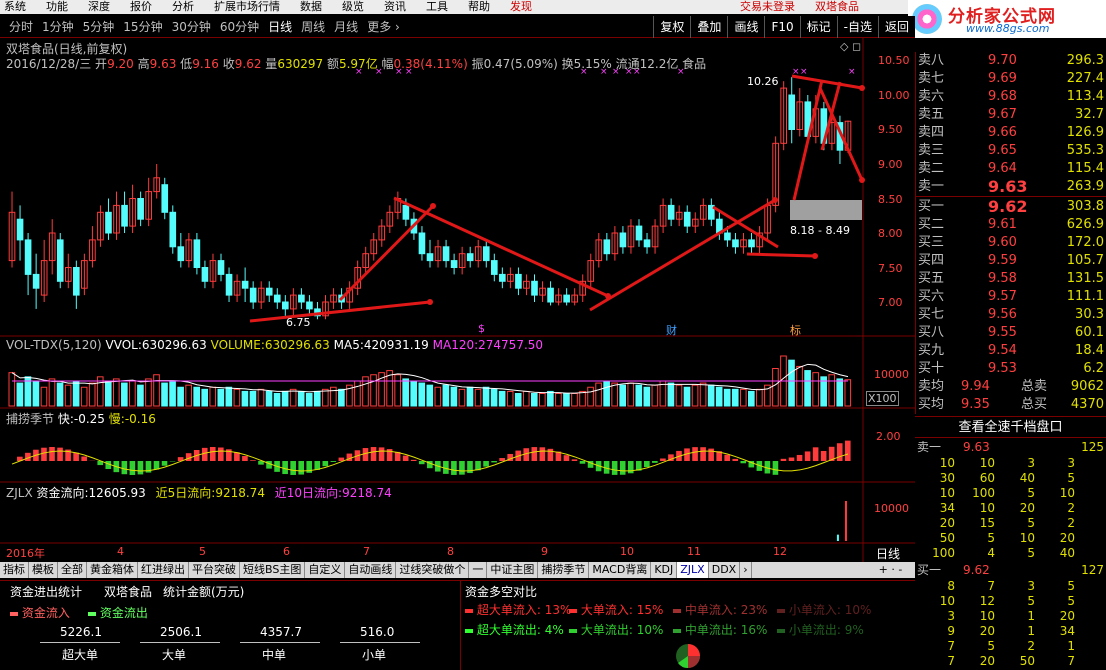 The height and width of the screenshot is (670, 1106). Describe the element at coordinates (1011, 79) in the screenshot. I see `order-book-row: 卖七 9.69 227.4` at that location.